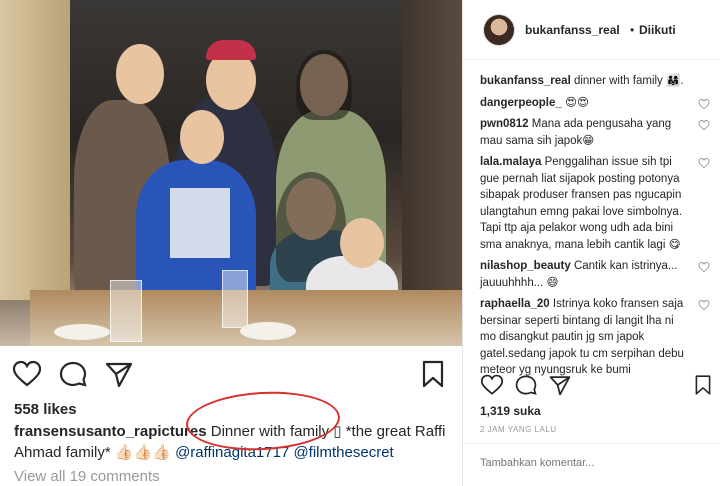  What do you see at coordinates (499, 30) in the screenshot?
I see `avatar` at bounding box center [499, 30].